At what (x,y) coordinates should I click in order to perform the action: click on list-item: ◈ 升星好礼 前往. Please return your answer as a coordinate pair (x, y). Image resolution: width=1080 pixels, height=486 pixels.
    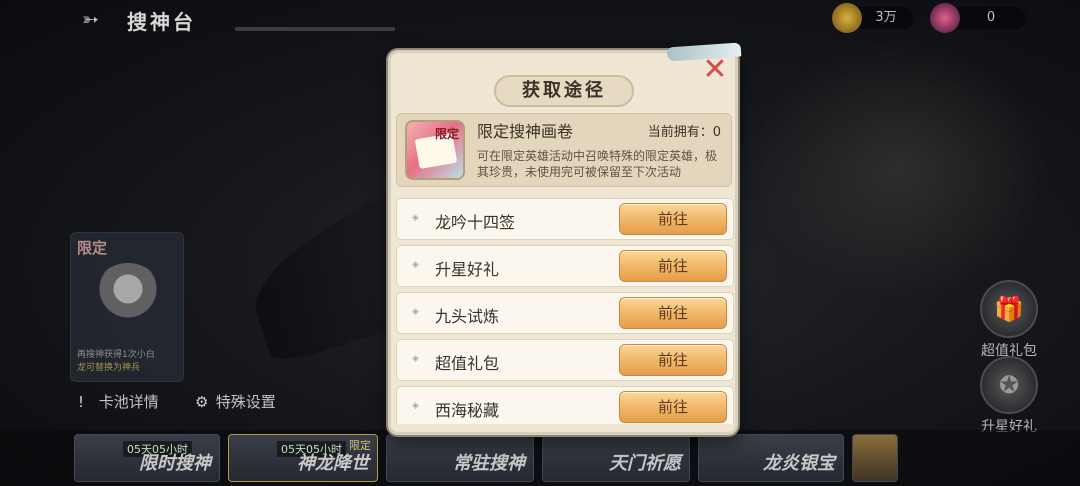
    Looking at the image, I should click on (565, 266).